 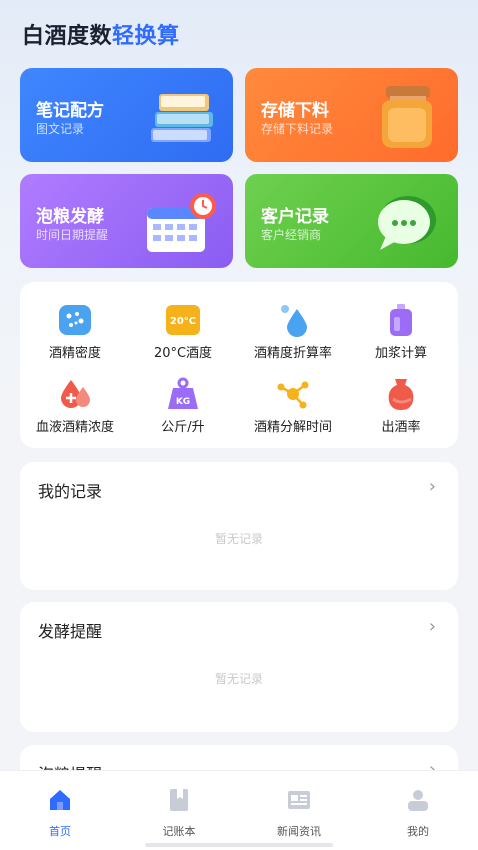 What do you see at coordinates (400, 353) in the screenshot?
I see `tool-label: 加浆计算` at bounding box center [400, 353].